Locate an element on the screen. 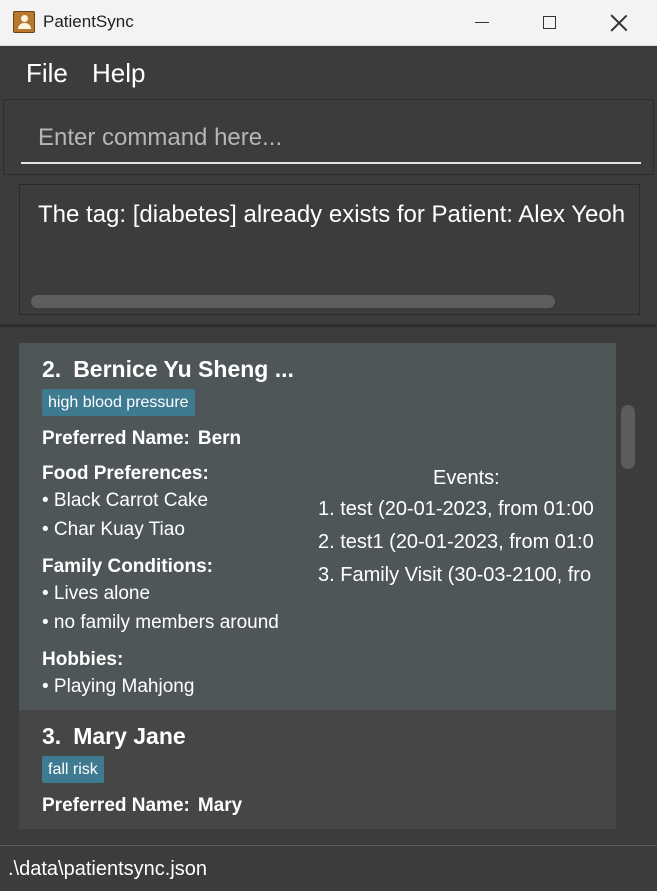 Image resolution: width=657 pixels, height=891 pixels. preferred-name-value: Bern is located at coordinates (219, 438).